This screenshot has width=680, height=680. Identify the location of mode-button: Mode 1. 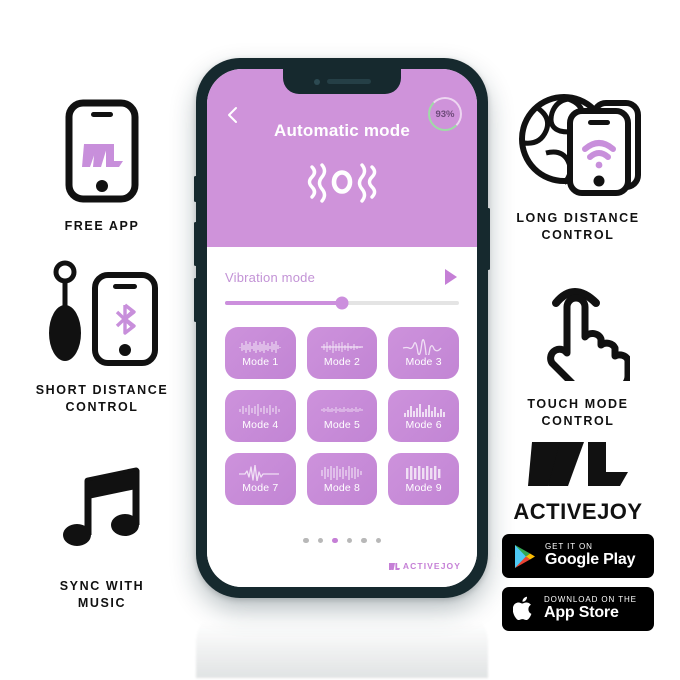
(260, 353).